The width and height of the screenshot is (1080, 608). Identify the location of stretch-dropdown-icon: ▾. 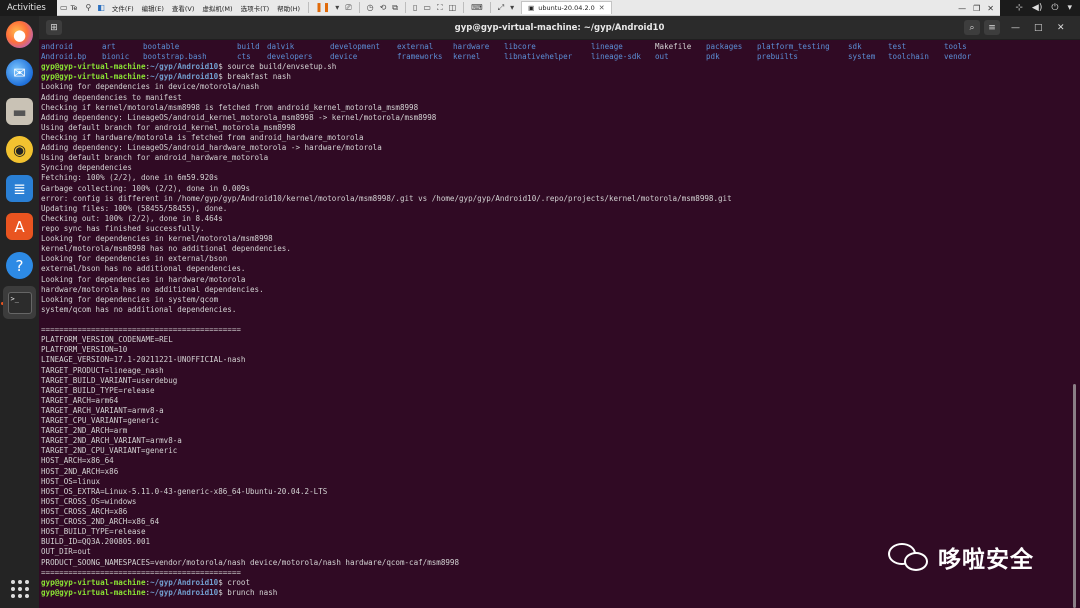
(512, 7).